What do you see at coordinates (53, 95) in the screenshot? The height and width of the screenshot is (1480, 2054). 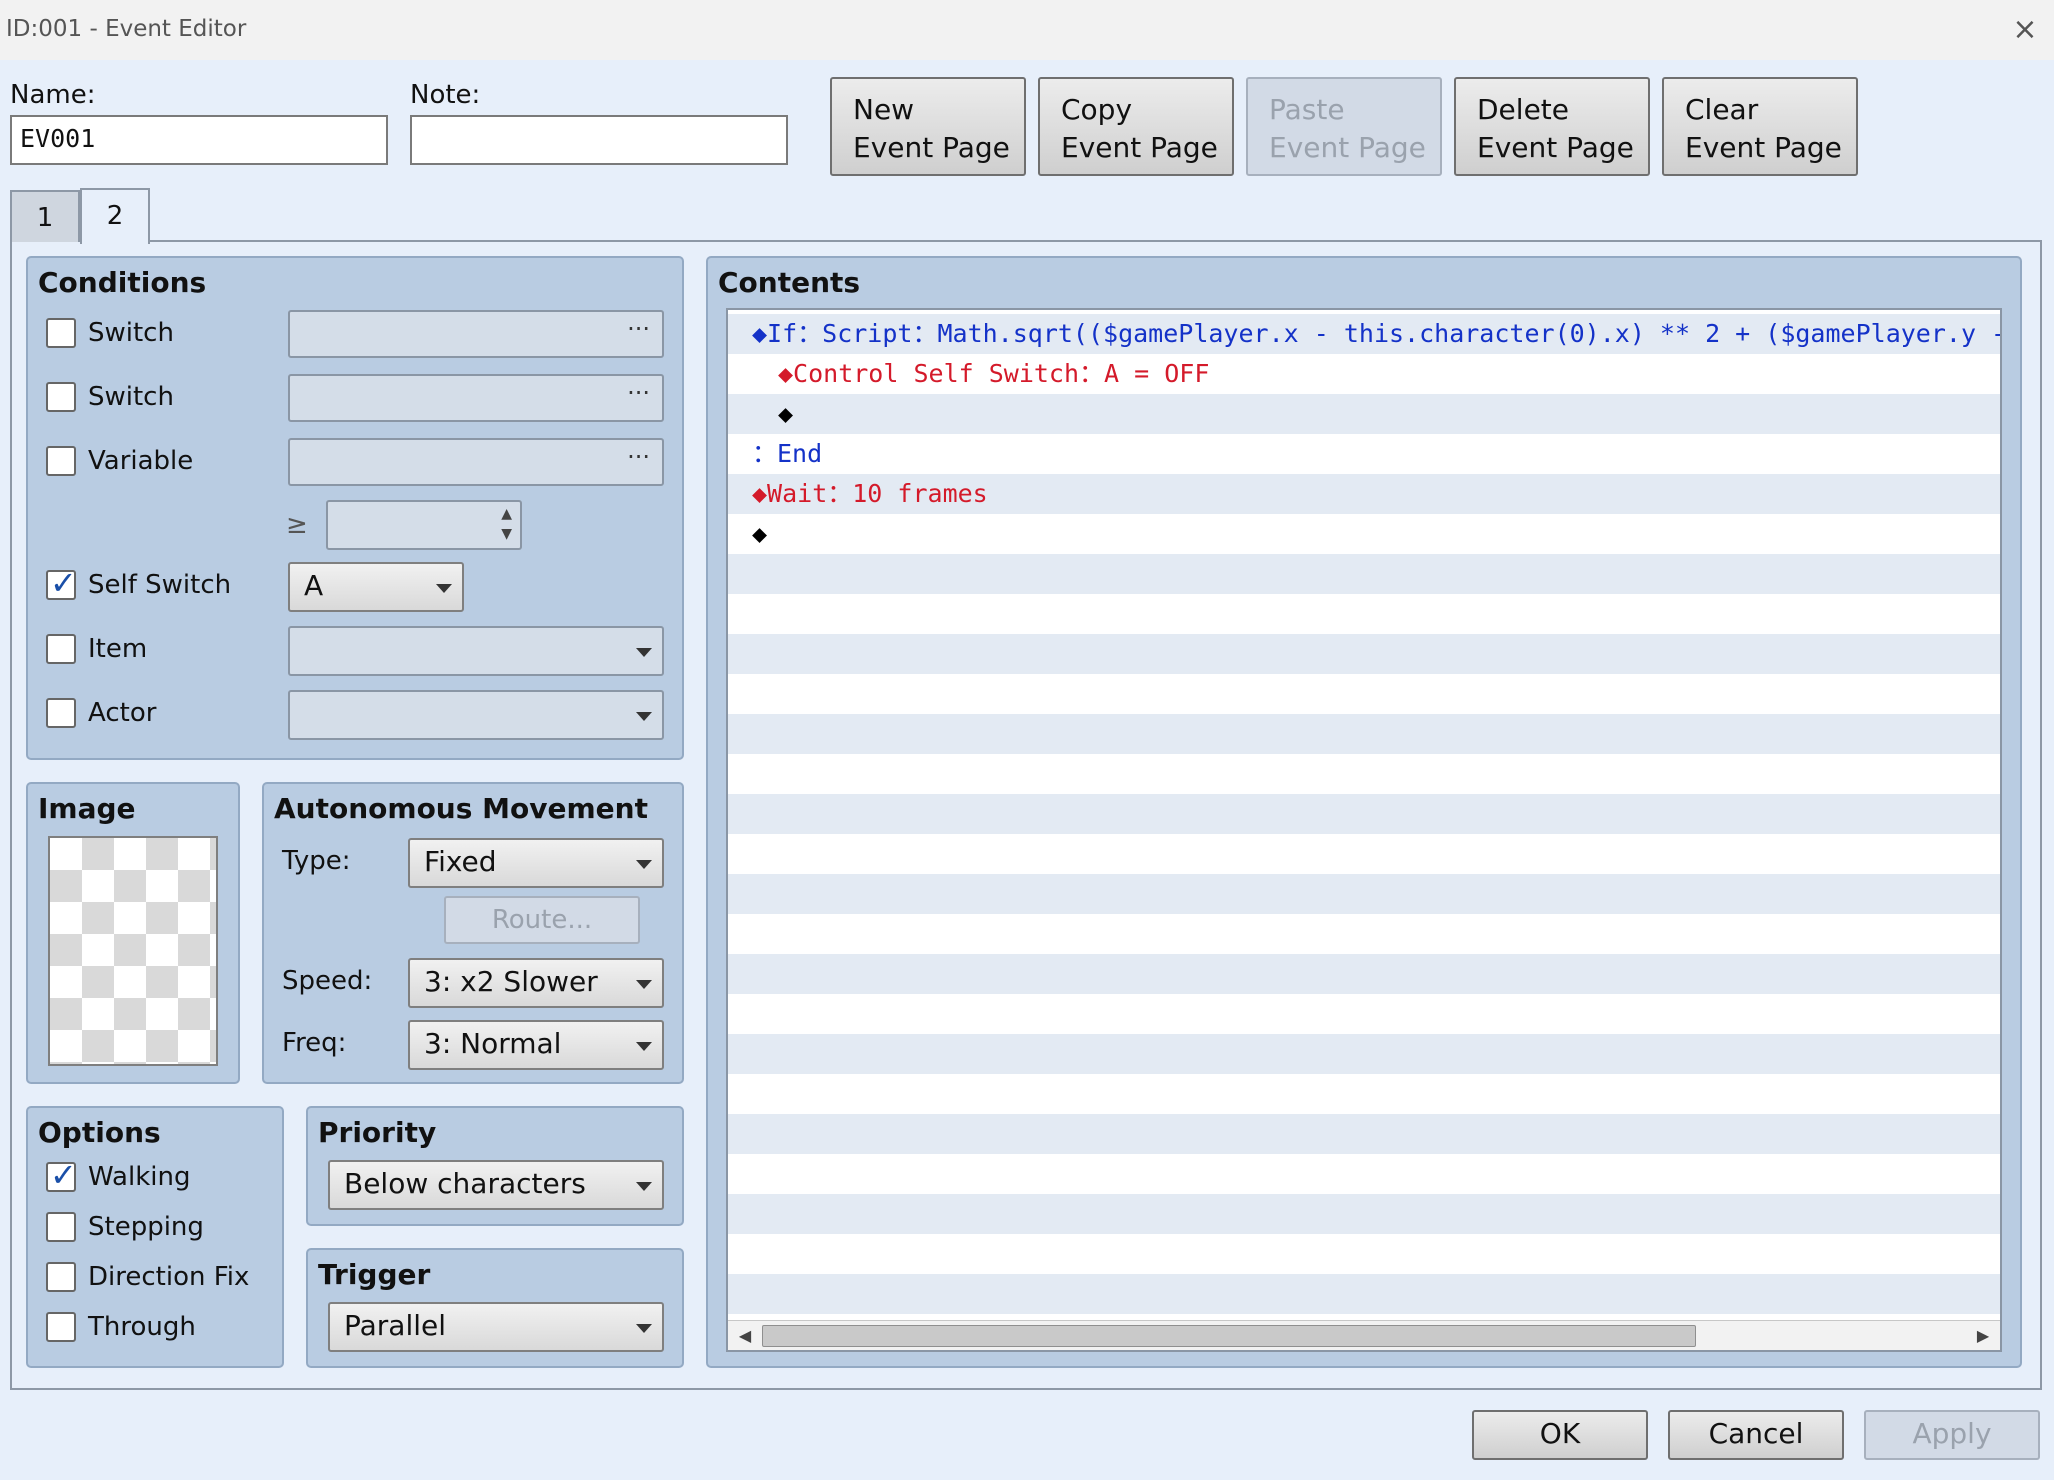 I see `name-label: Name:` at bounding box center [53, 95].